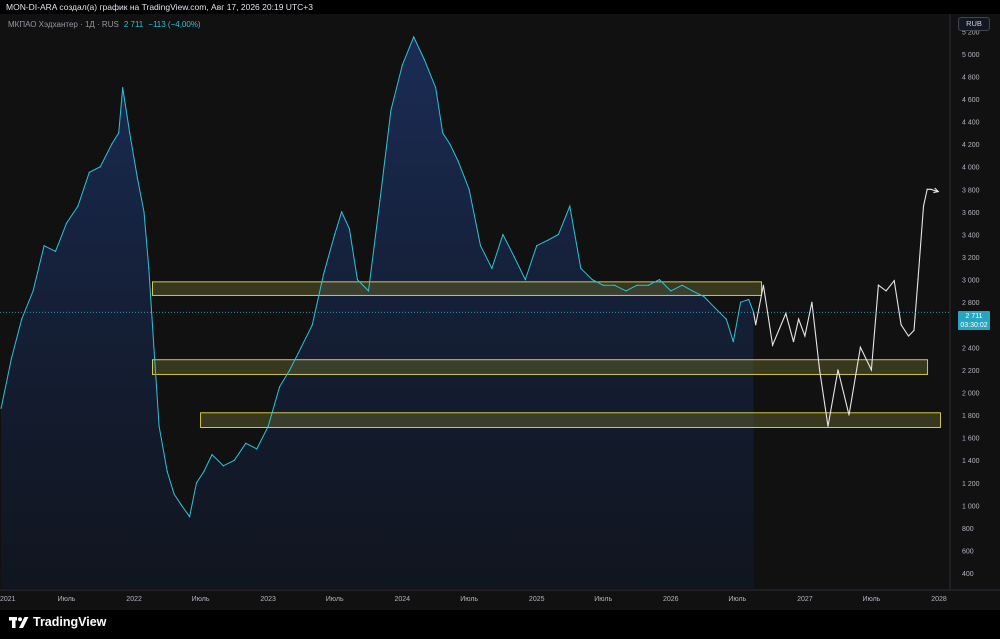  Describe the element at coordinates (971, 439) in the screenshot. I see `y-tick-label: 1 600` at that location.